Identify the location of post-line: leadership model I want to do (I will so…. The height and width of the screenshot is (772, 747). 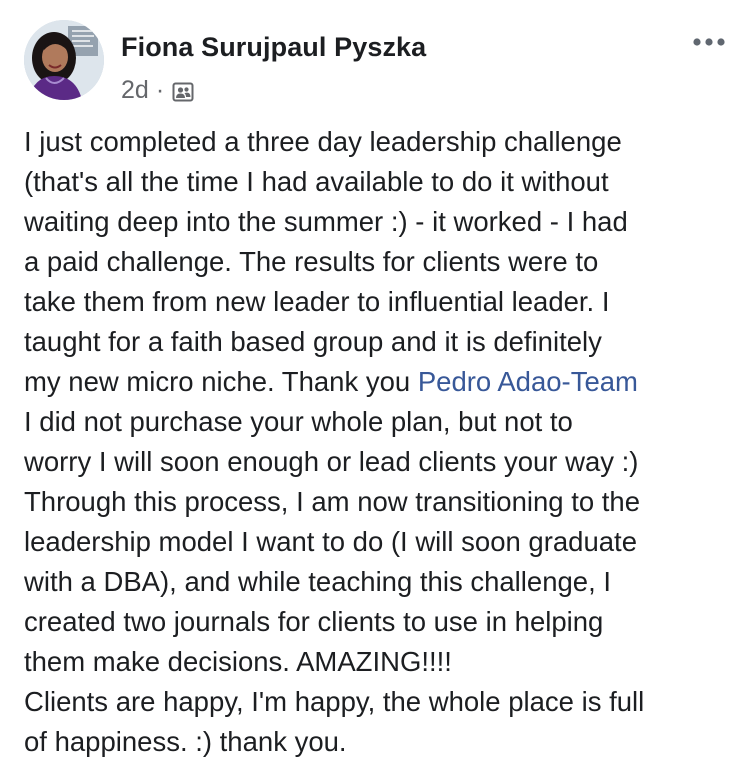
(330, 541).